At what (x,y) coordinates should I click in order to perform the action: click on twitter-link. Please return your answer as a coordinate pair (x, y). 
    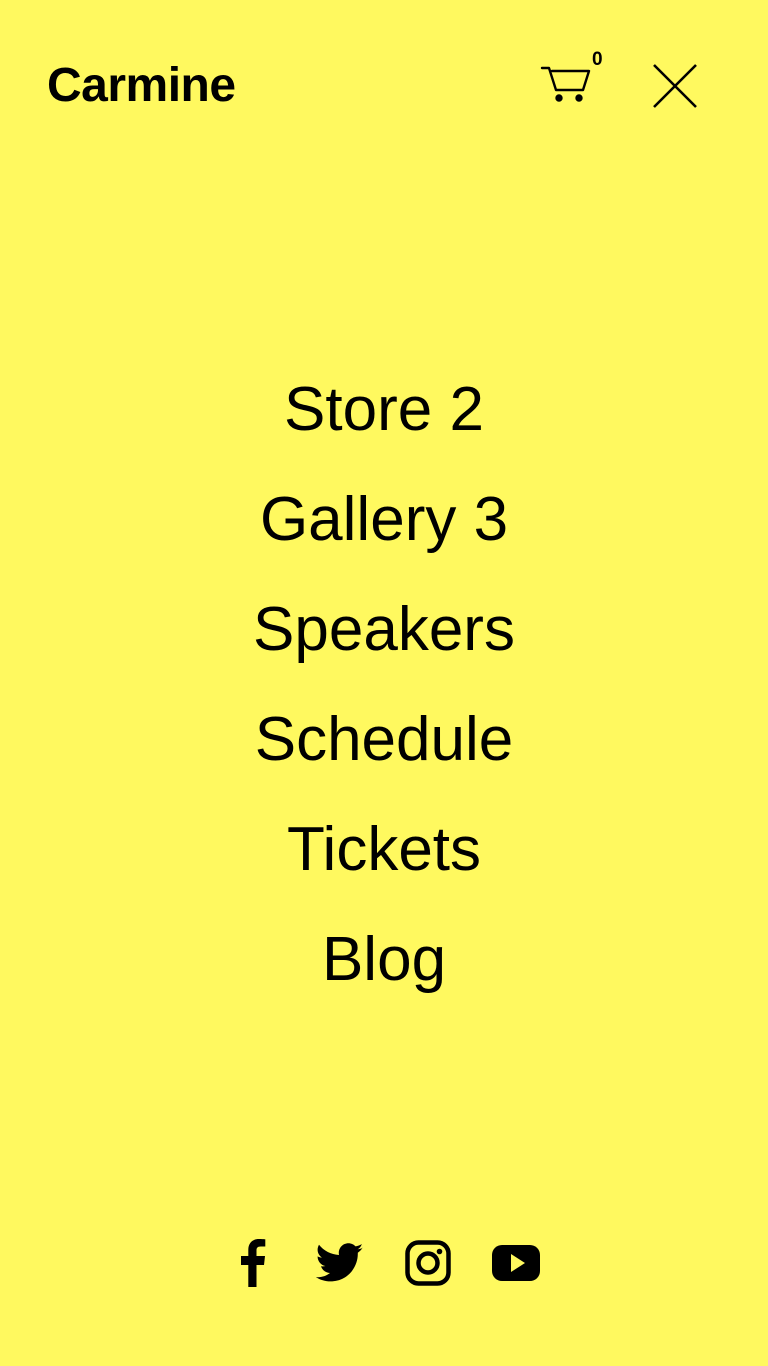
    Looking at the image, I should click on (340, 1263).